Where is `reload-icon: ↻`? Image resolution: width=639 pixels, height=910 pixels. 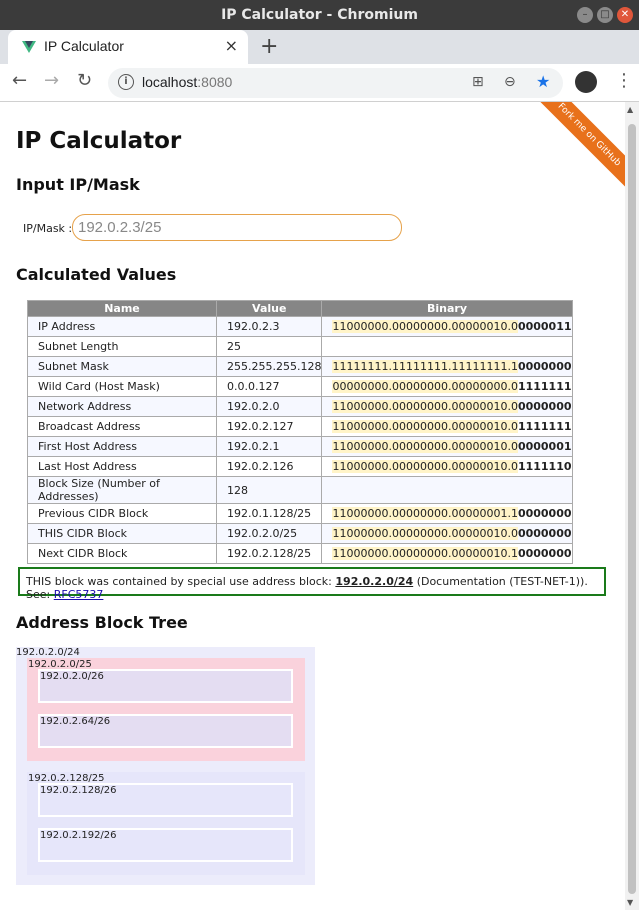
reload-icon: ↻ is located at coordinates (84, 80).